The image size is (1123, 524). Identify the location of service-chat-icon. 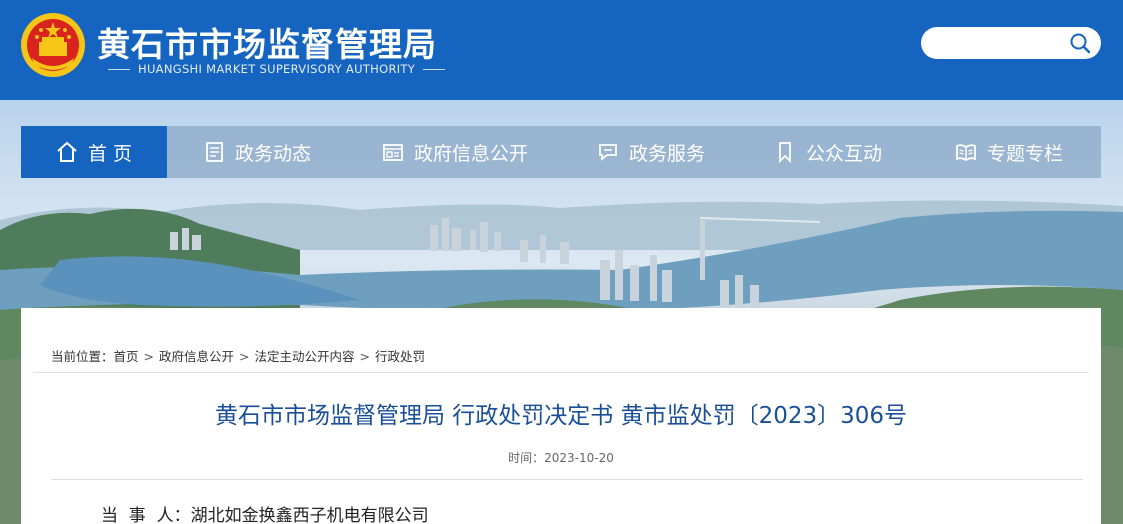
(608, 152).